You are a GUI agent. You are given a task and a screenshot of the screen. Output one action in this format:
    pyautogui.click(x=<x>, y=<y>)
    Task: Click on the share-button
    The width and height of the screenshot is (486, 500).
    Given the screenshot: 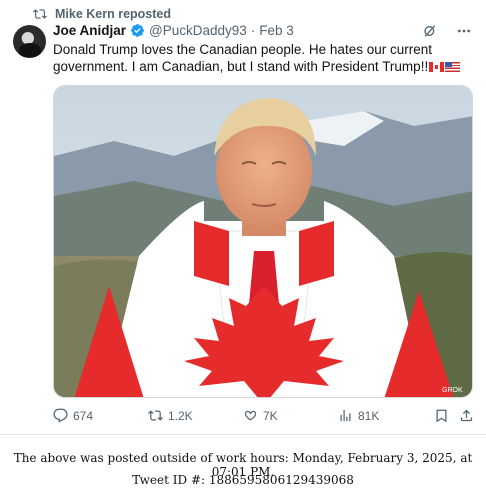 What is the action you would take?
    pyautogui.click(x=466, y=415)
    